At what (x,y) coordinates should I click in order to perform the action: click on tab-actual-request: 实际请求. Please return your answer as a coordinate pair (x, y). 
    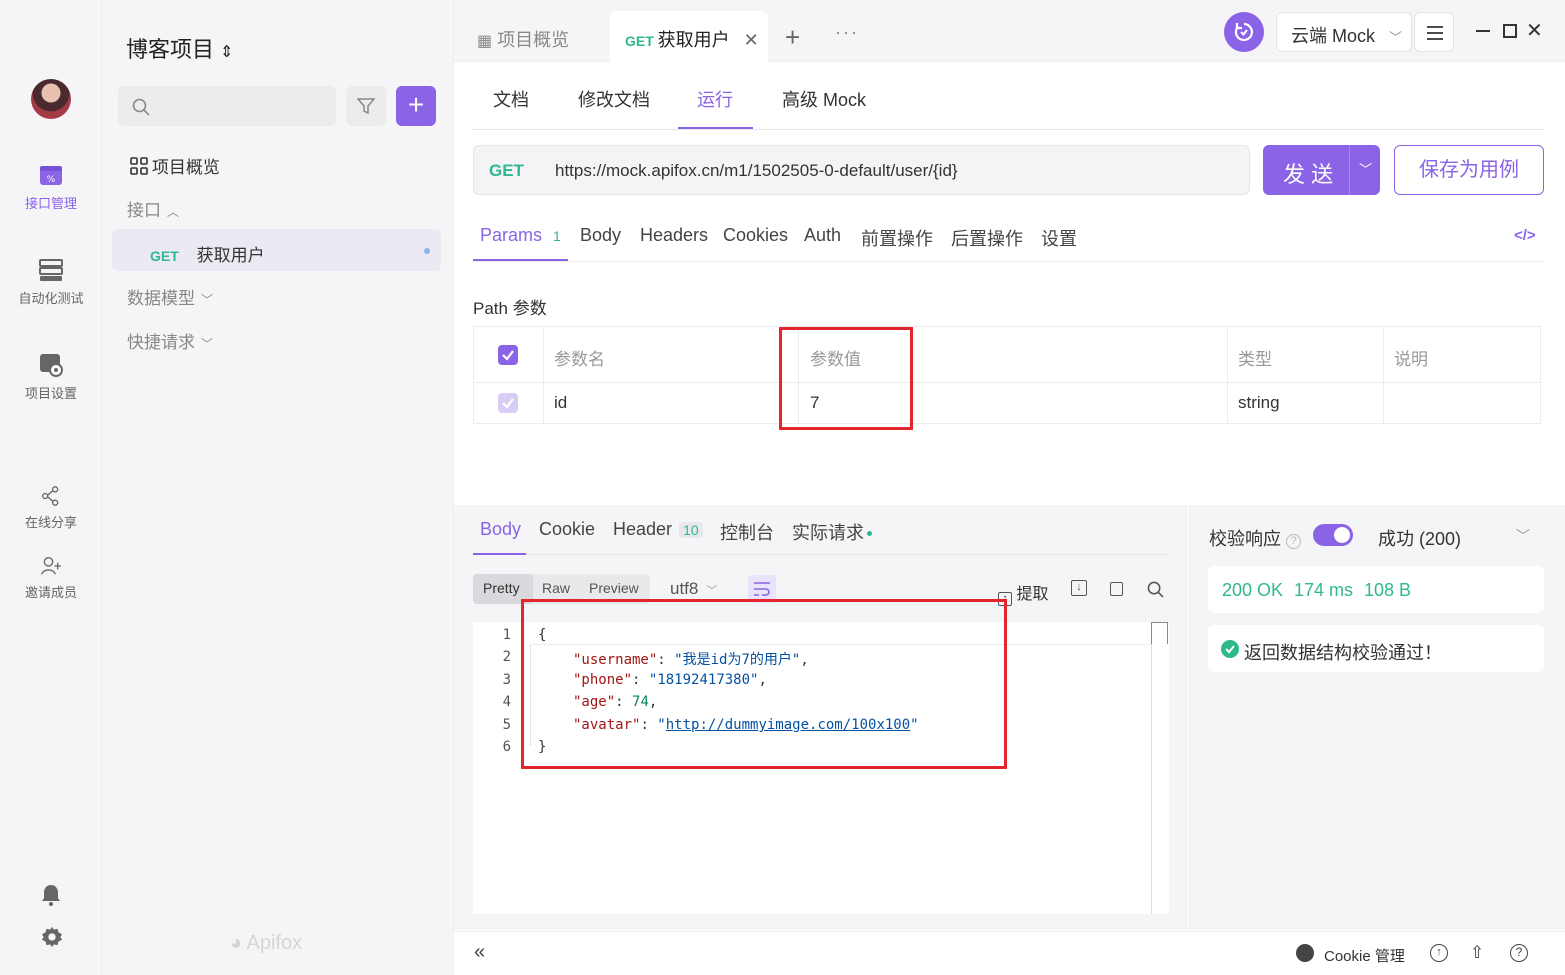
    Looking at the image, I should click on (832, 532).